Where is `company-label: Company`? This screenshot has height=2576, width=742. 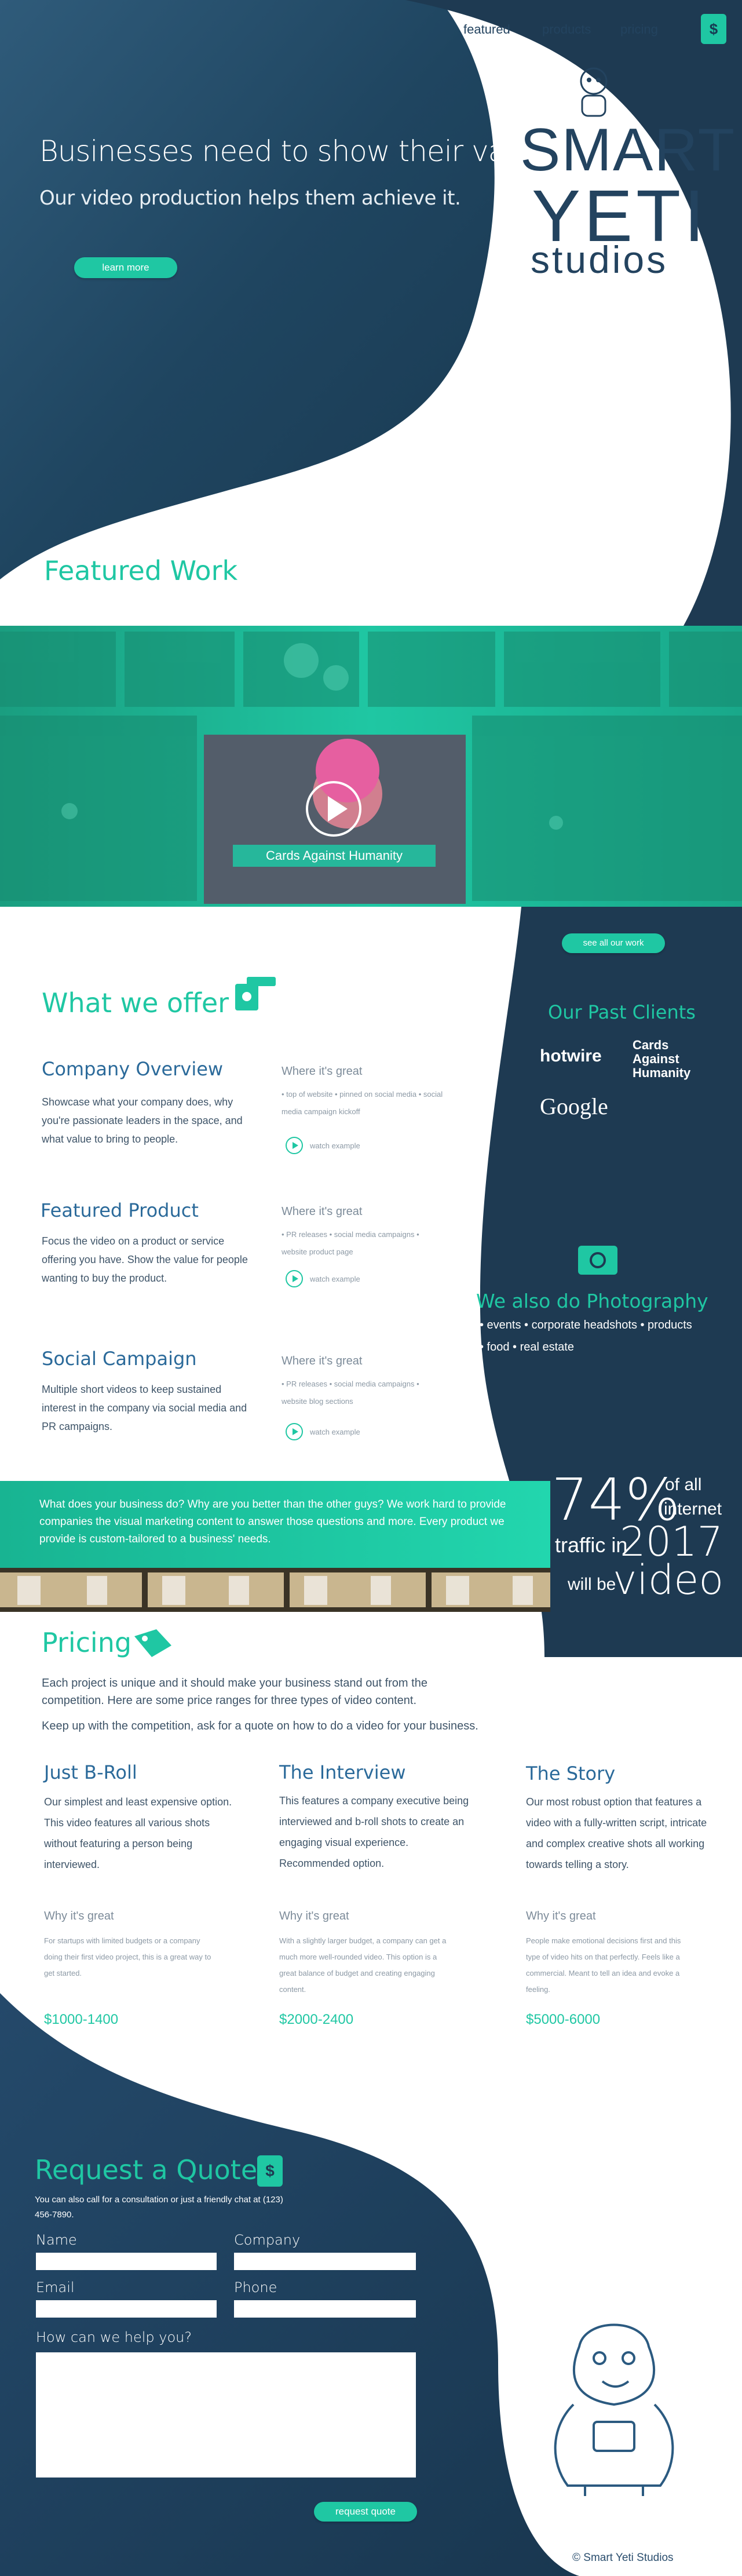
company-label: Company is located at coordinates (267, 2240).